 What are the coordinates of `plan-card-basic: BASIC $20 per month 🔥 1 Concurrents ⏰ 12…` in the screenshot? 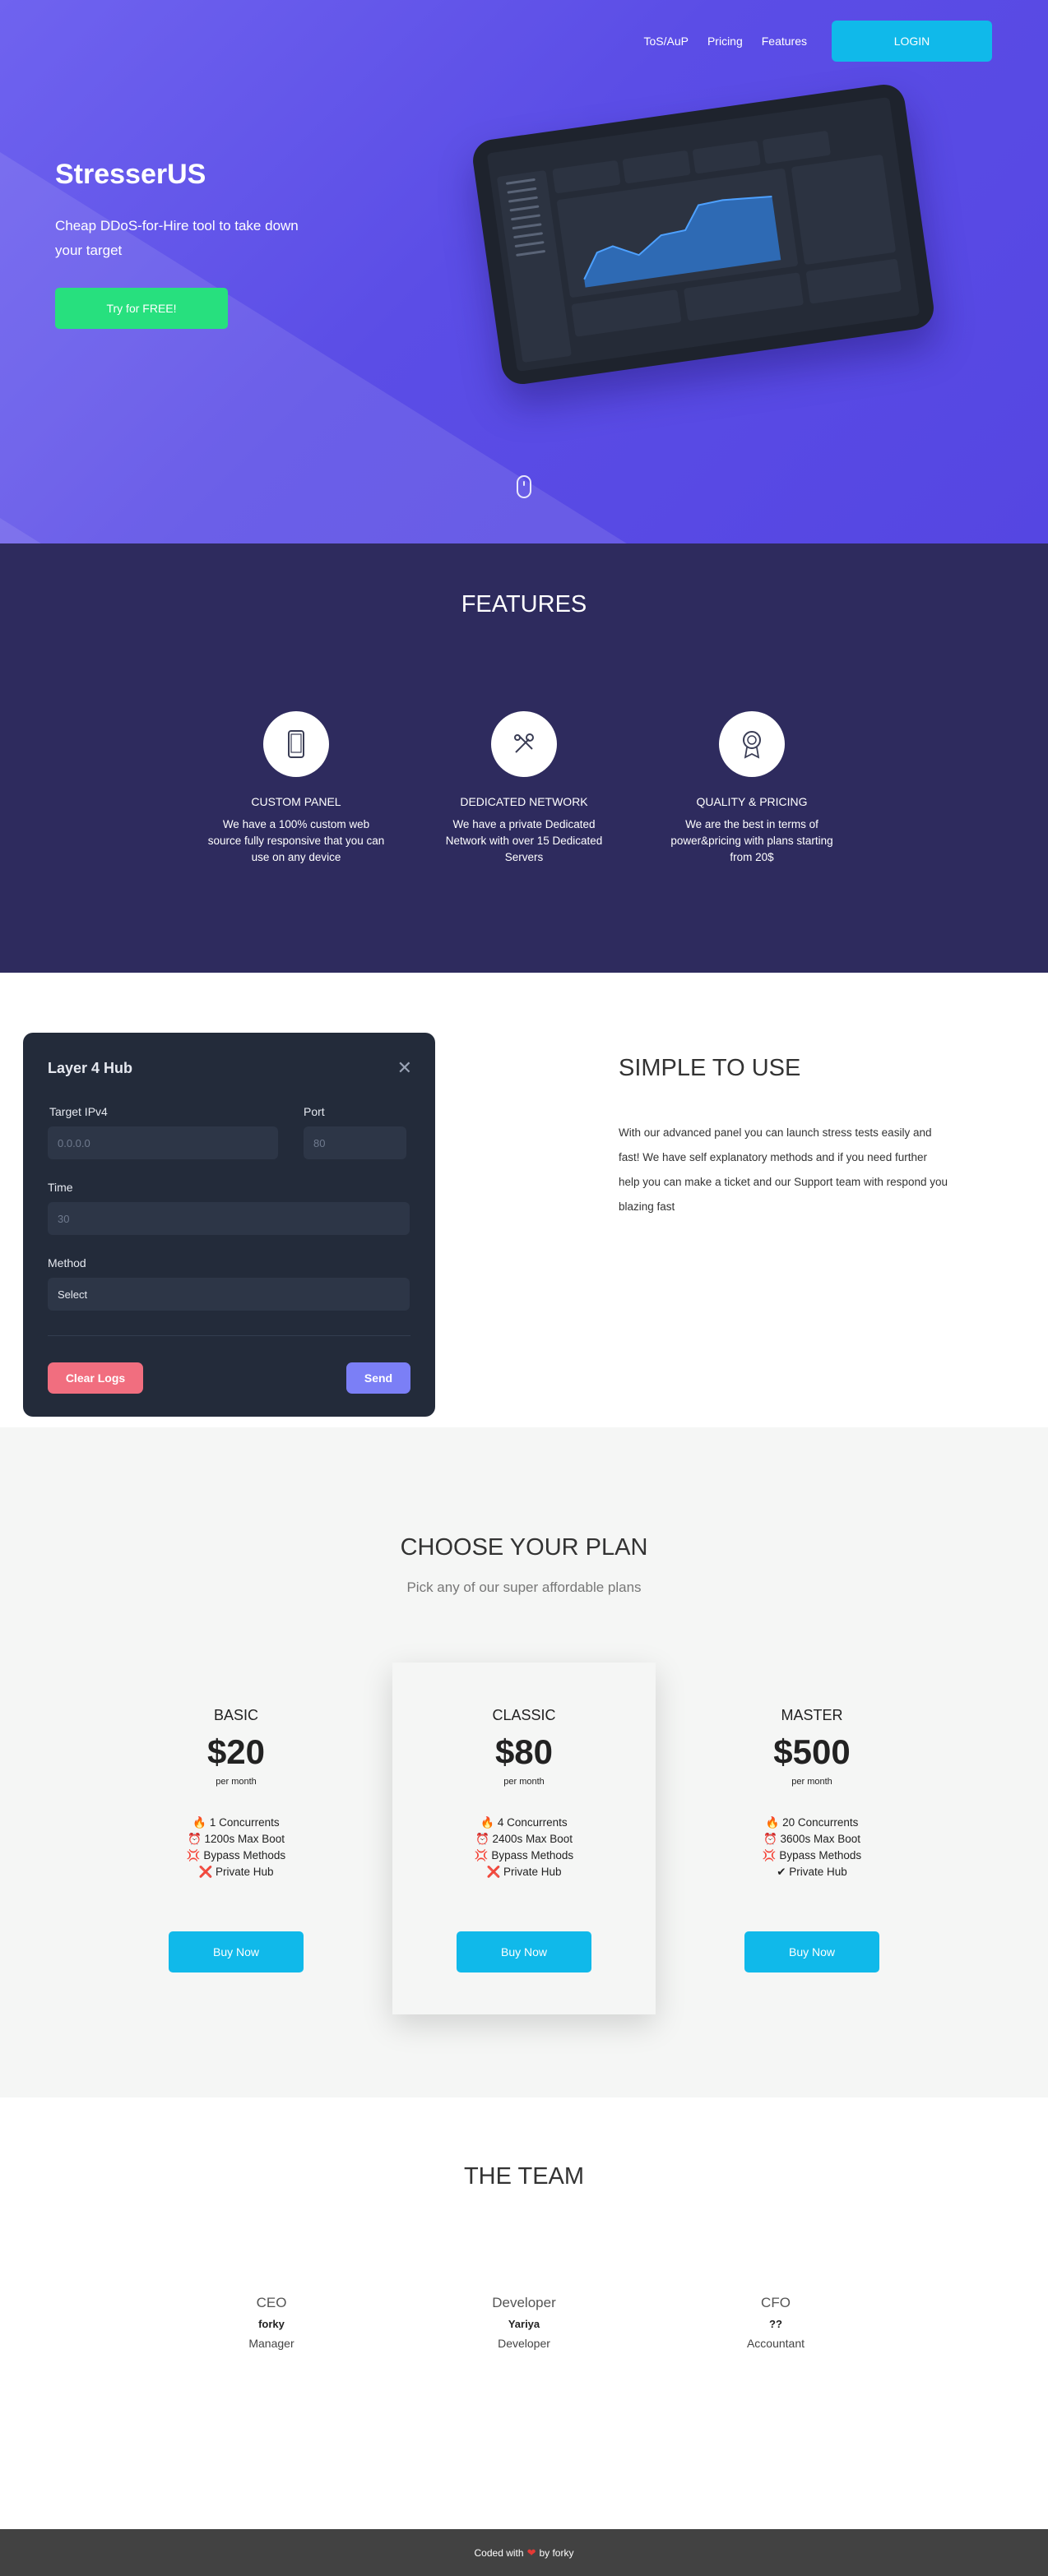 It's located at (236, 1838).